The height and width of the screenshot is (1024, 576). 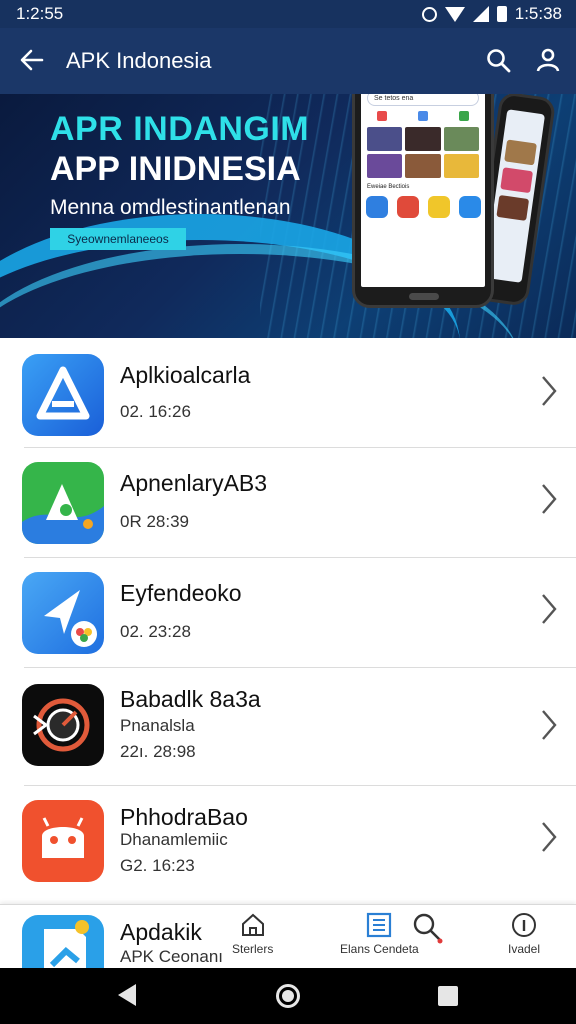 What do you see at coordinates (175, 169) in the screenshot?
I see `banner-headline-2: APP INIDNESIA` at bounding box center [175, 169].